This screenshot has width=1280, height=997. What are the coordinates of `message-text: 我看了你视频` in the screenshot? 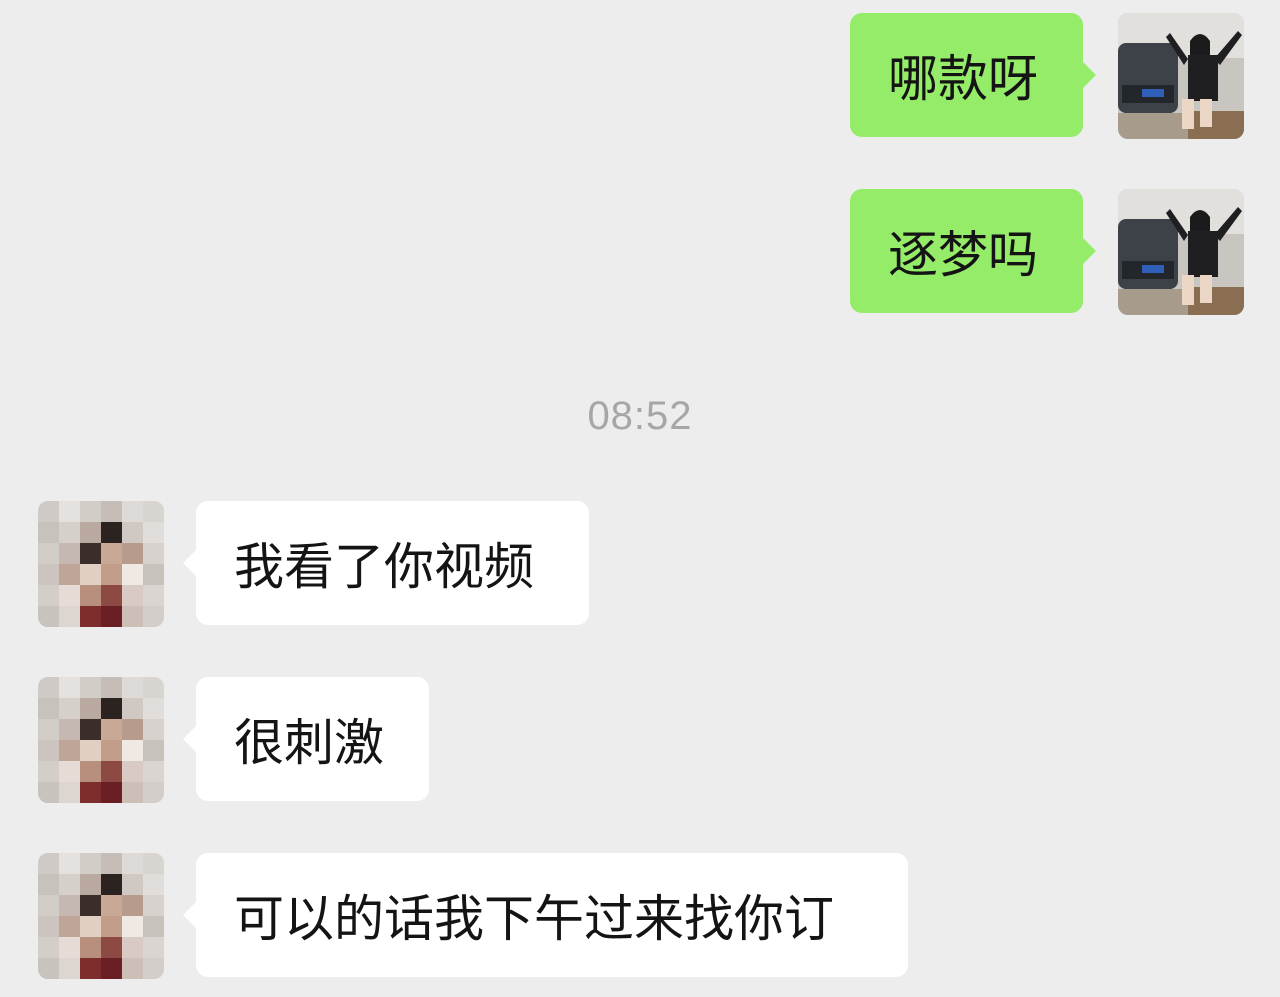 It's located at (384, 567).